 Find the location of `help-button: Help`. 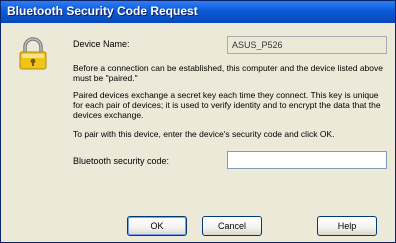

help-button: Help is located at coordinates (347, 226).